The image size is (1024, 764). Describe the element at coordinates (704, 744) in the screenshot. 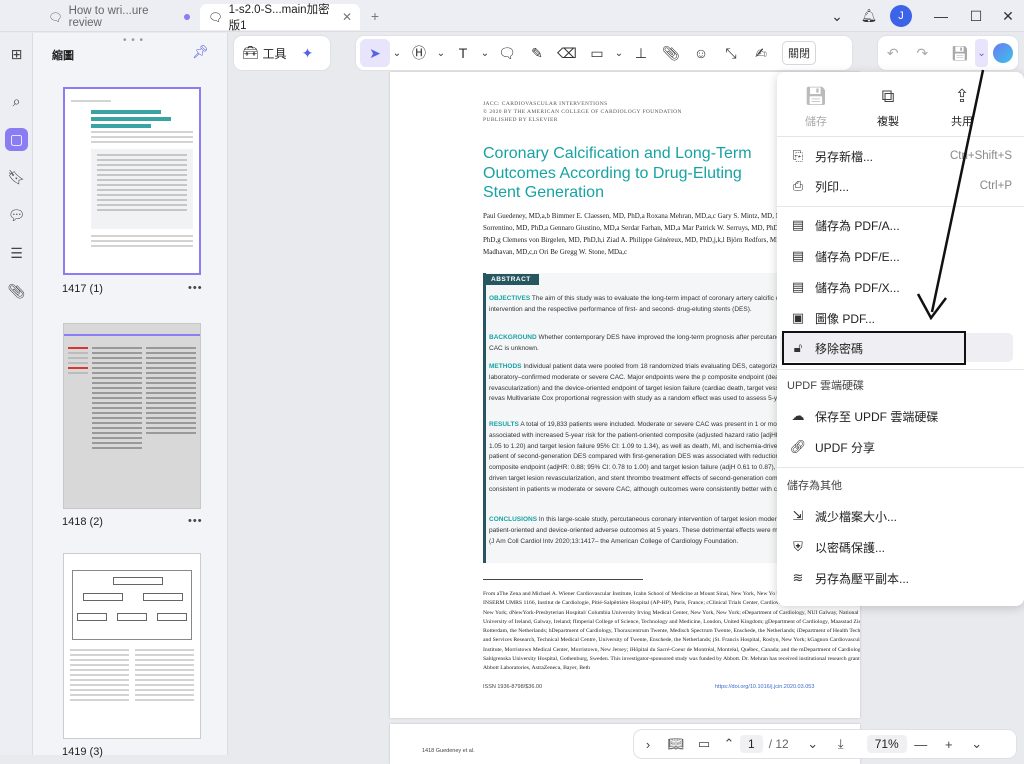

I see `presentation-icon: ▭` at that location.